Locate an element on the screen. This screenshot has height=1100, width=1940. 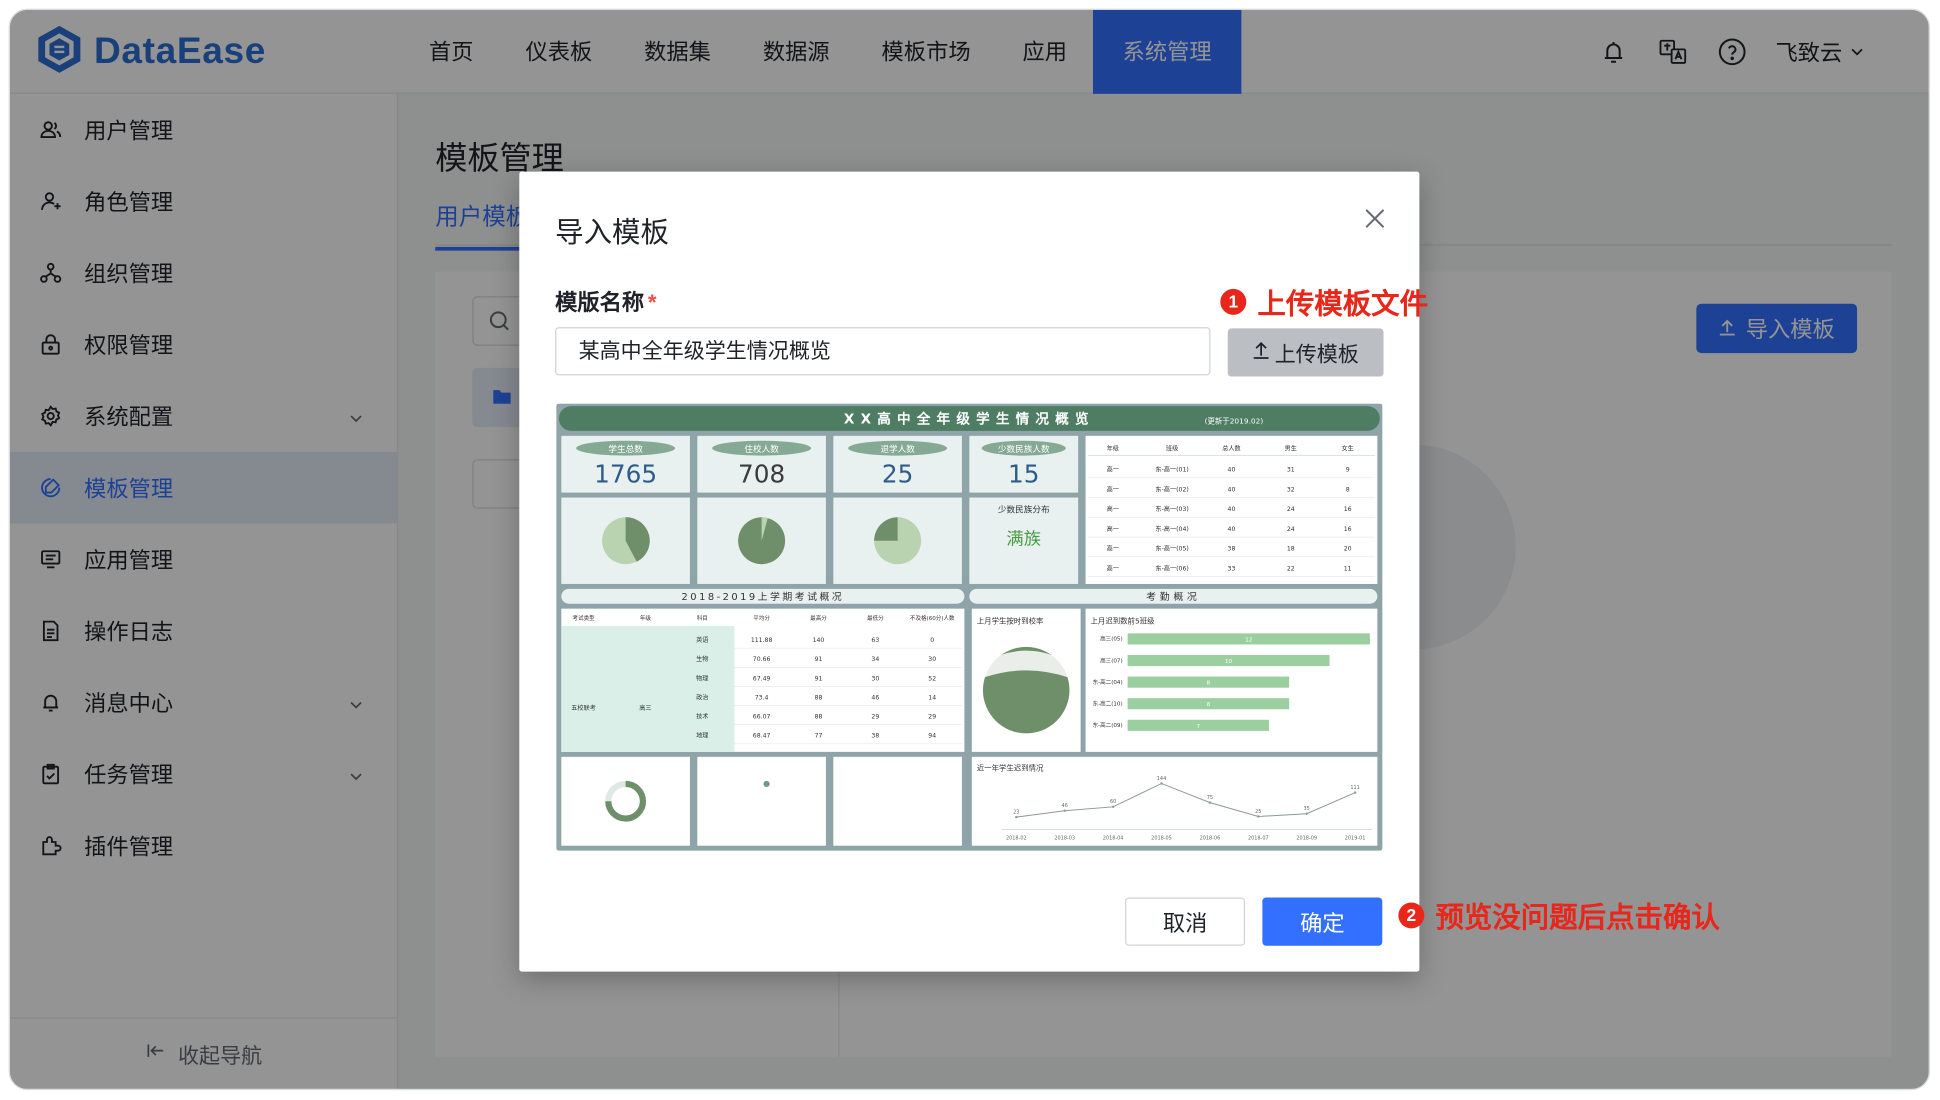
template-name-input: 某高中全年级学生情况概览 is located at coordinates (883, 351).